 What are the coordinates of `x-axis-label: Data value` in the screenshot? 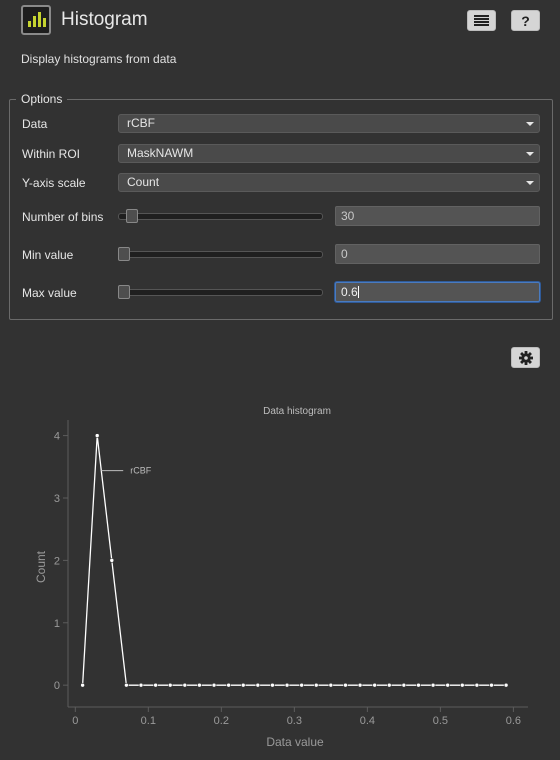 It's located at (295, 742).